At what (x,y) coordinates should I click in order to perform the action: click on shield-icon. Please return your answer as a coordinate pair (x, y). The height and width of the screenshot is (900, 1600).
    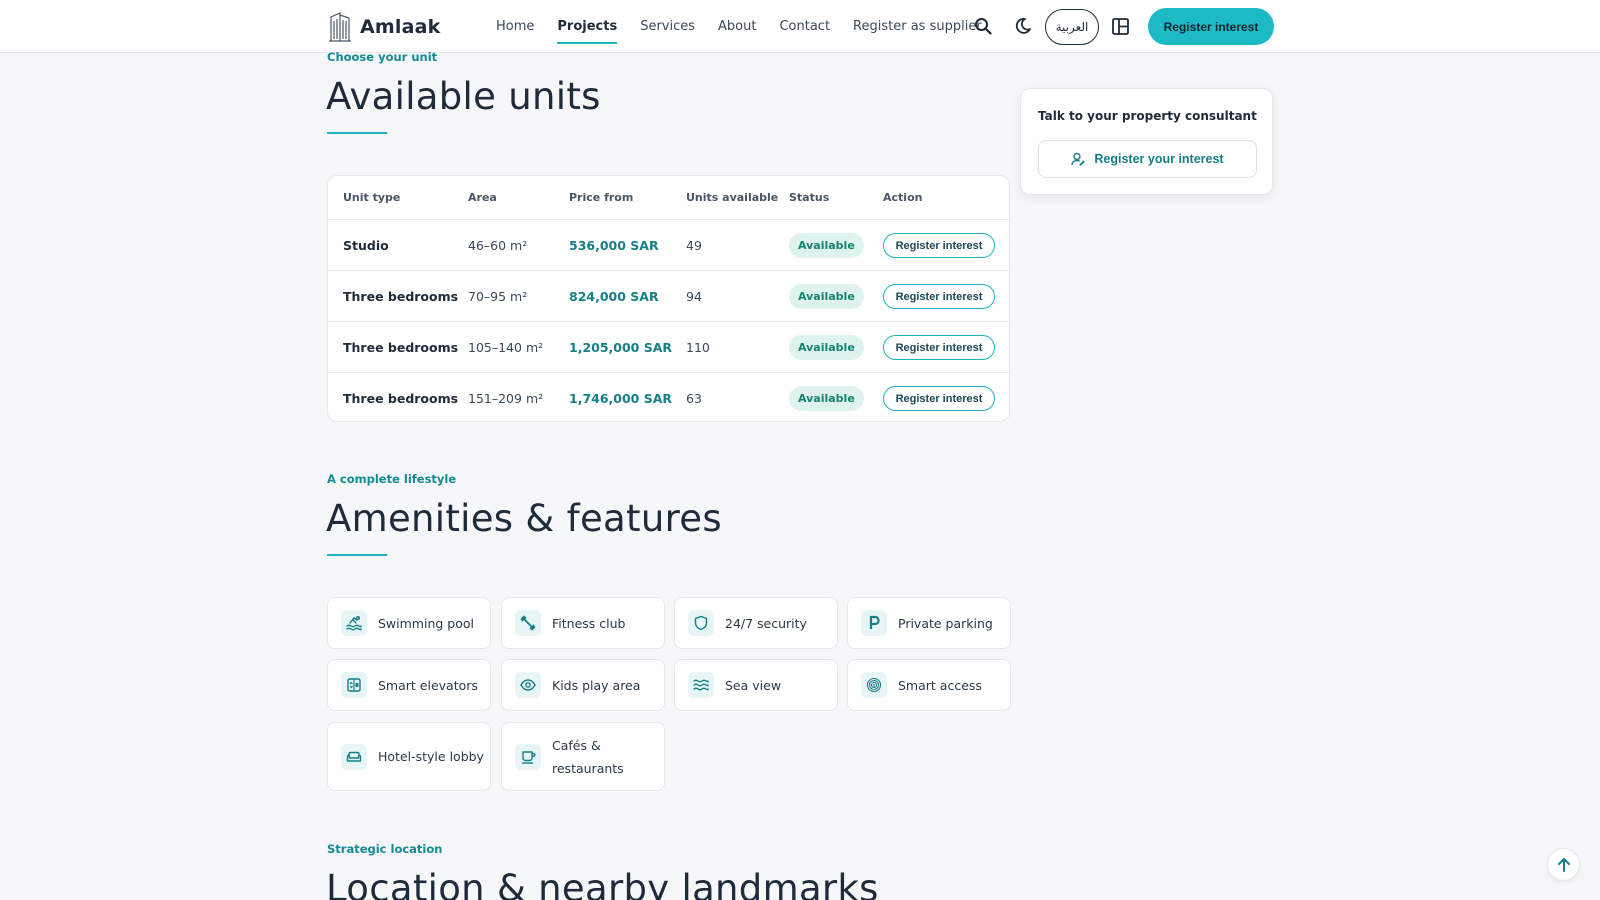
    Looking at the image, I should click on (701, 623).